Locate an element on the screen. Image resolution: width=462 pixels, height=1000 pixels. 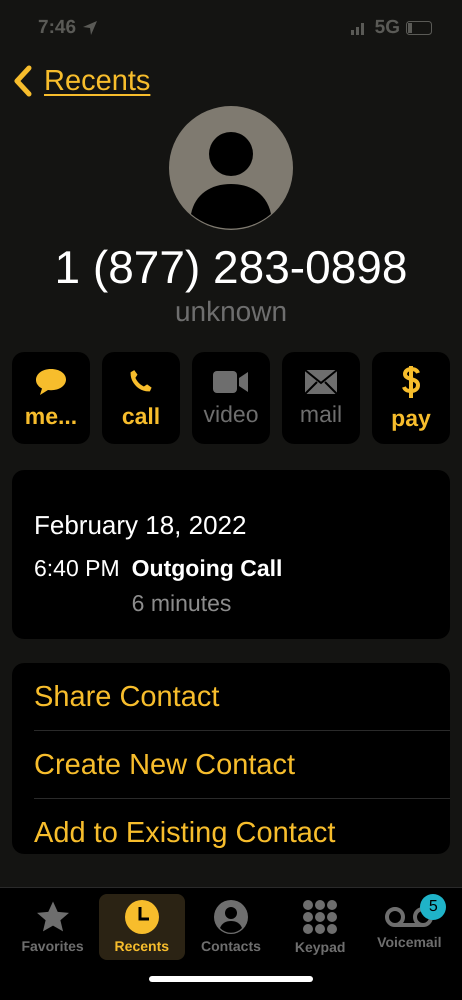
tab: Favorites is located at coordinates (53, 927).